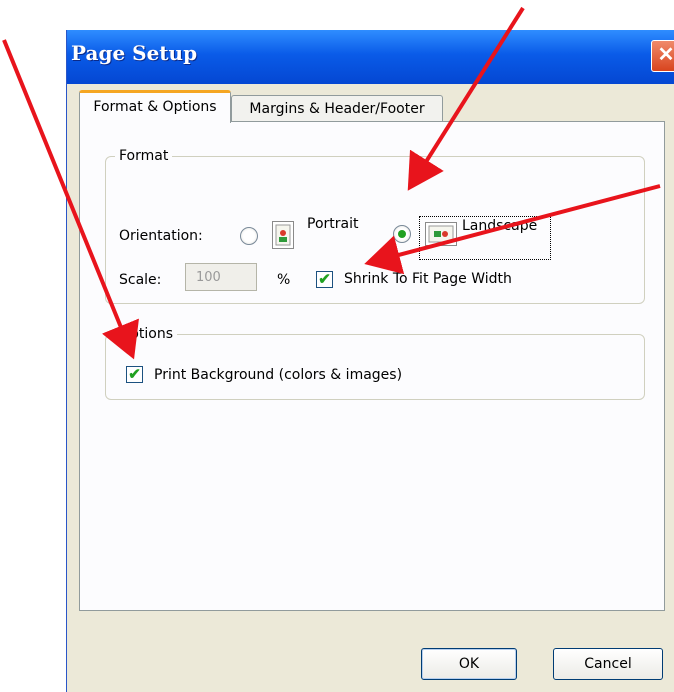 This screenshot has width=674, height=692. Describe the element at coordinates (284, 280) in the screenshot. I see `percent-label: %` at that location.